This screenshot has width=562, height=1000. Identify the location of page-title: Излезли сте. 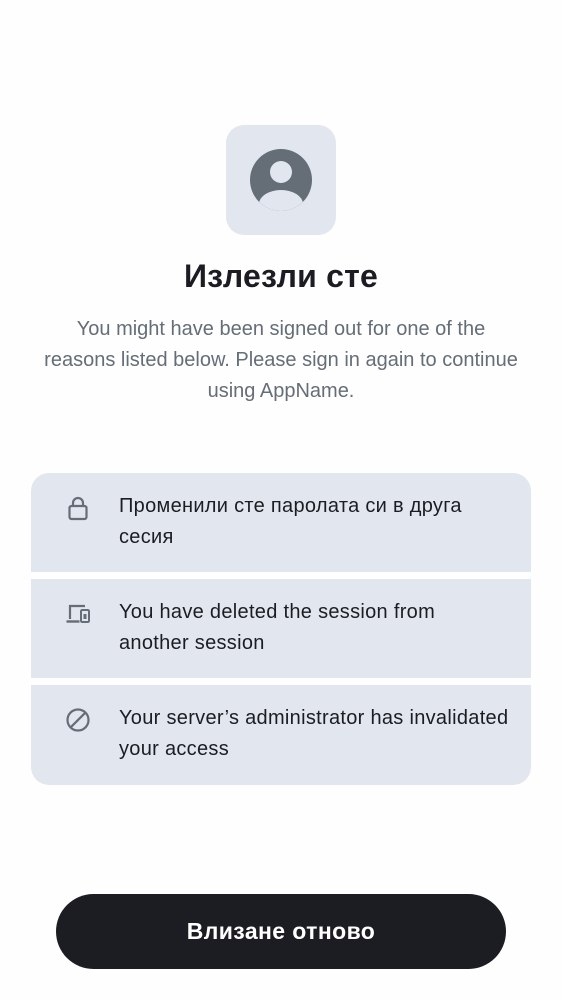
(281, 276).